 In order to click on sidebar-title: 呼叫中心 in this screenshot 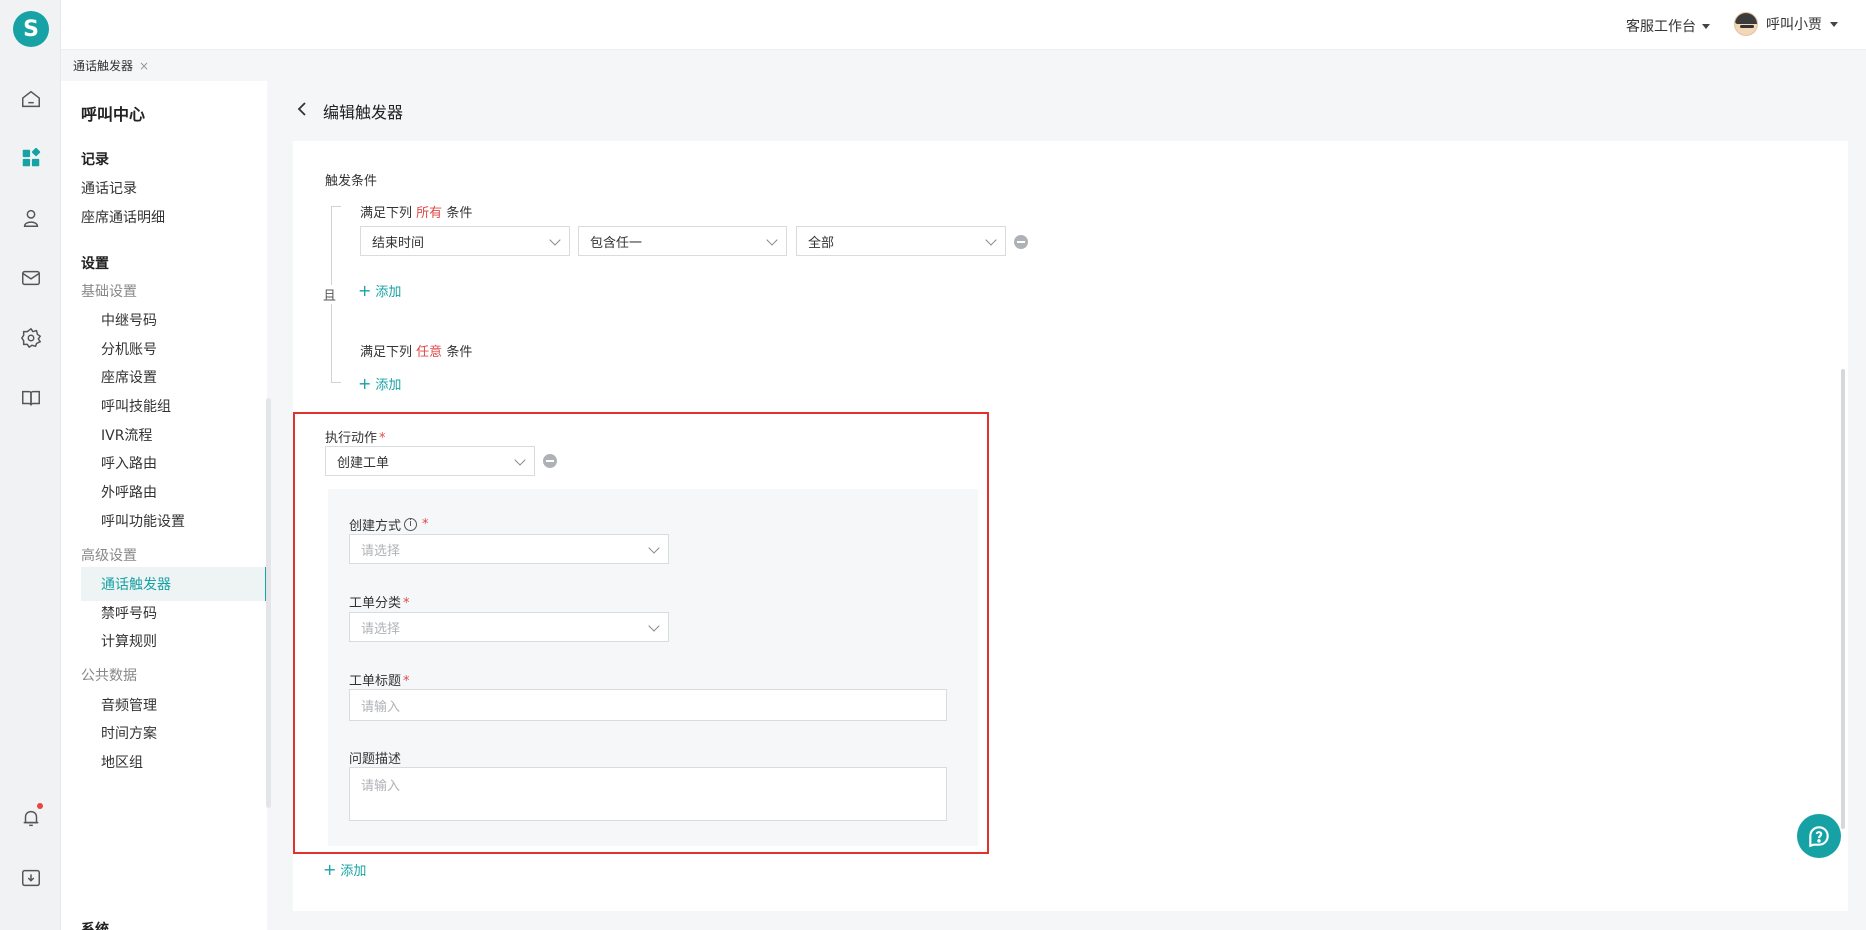, I will do `click(113, 114)`.